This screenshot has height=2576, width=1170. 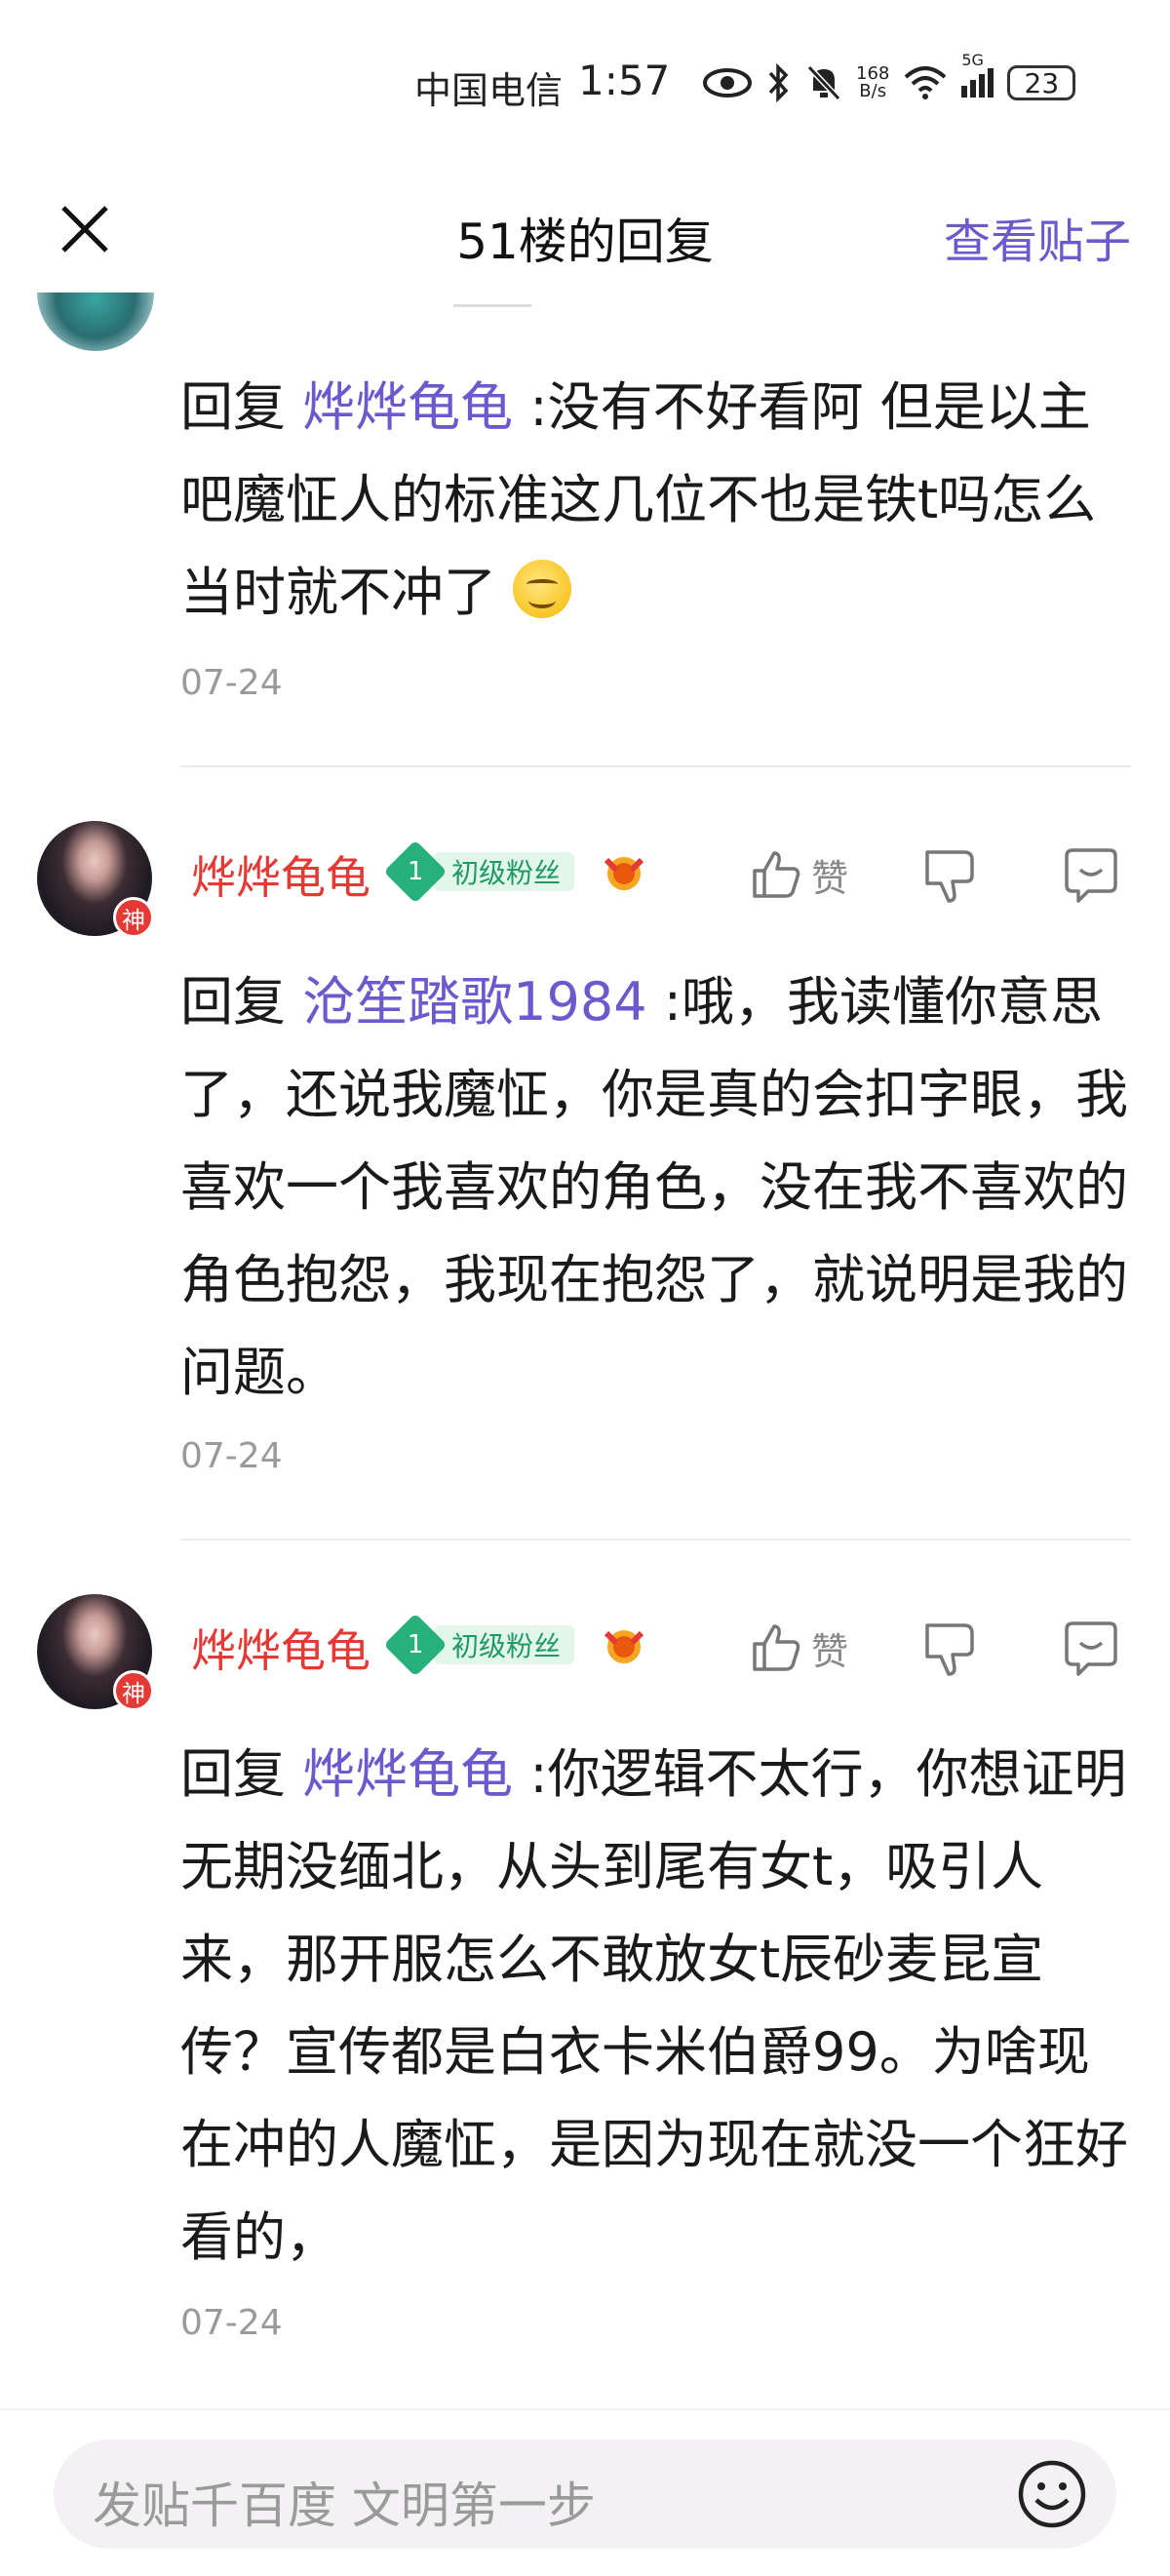 What do you see at coordinates (977, 74) in the screenshot?
I see `signal-icon: 5G` at bounding box center [977, 74].